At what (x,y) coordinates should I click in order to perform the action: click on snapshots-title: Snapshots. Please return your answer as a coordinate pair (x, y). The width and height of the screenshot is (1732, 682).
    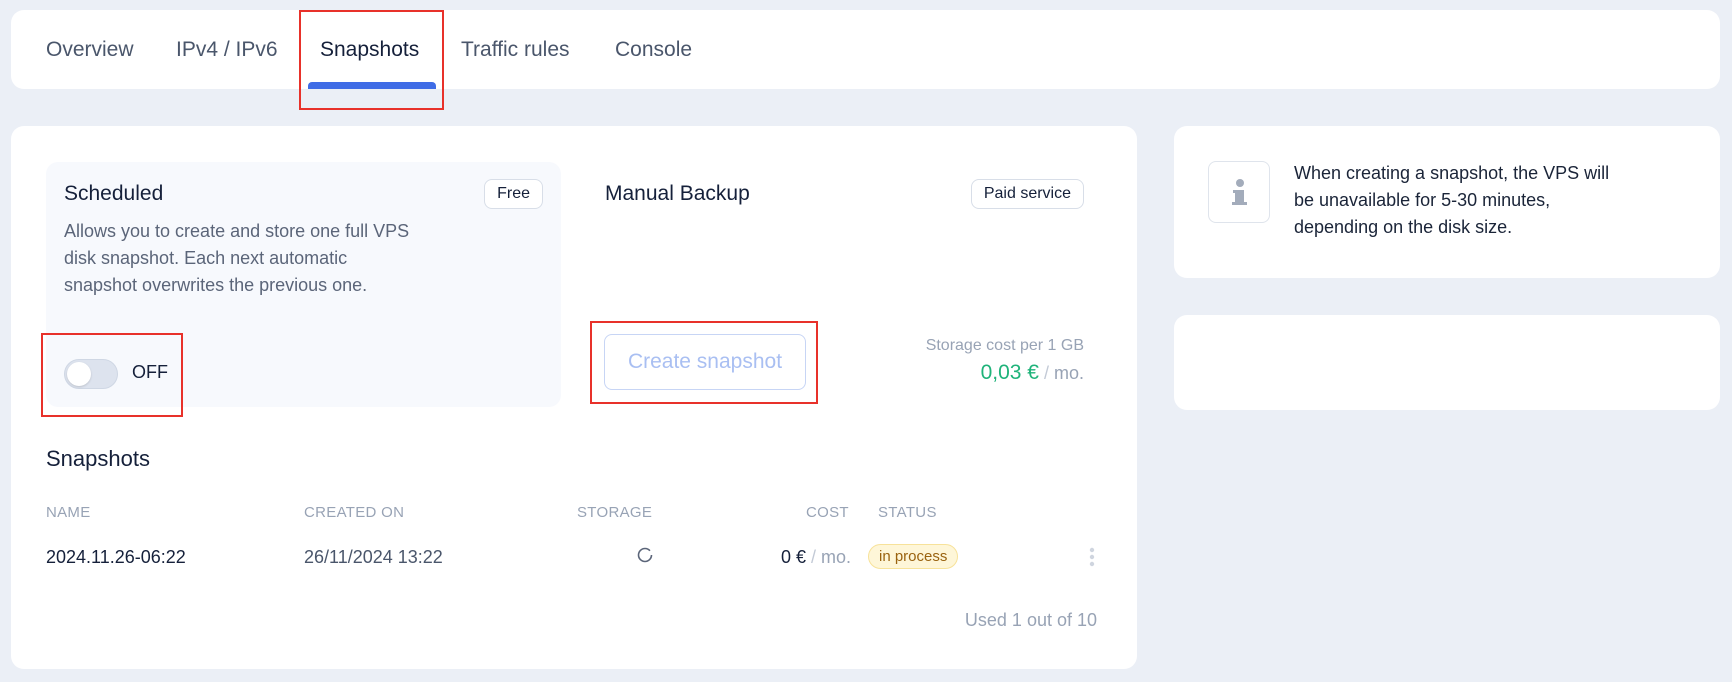
    Looking at the image, I should click on (98, 458).